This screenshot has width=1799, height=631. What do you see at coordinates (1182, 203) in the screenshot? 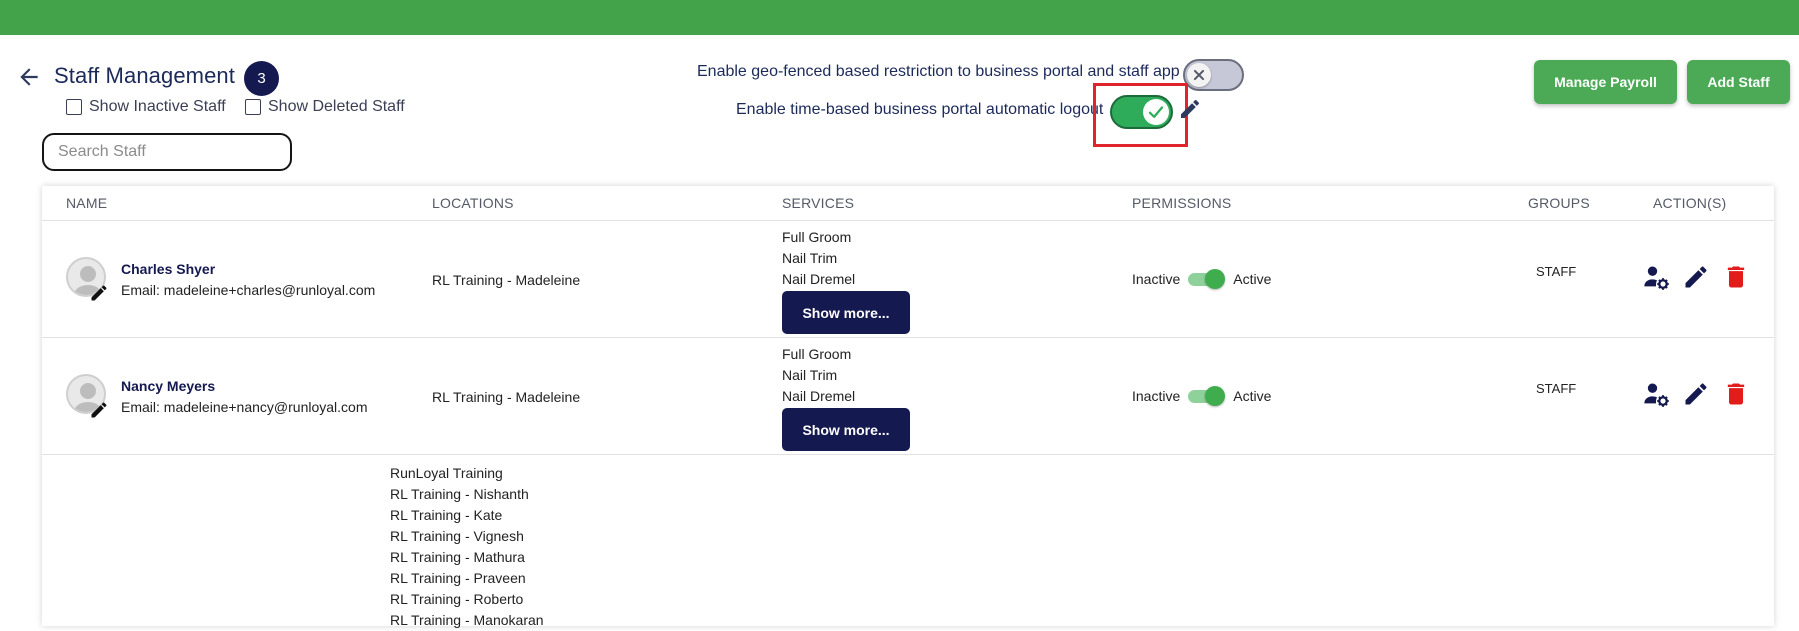
I see `column-header-permissions: PERMISSIONS` at bounding box center [1182, 203].